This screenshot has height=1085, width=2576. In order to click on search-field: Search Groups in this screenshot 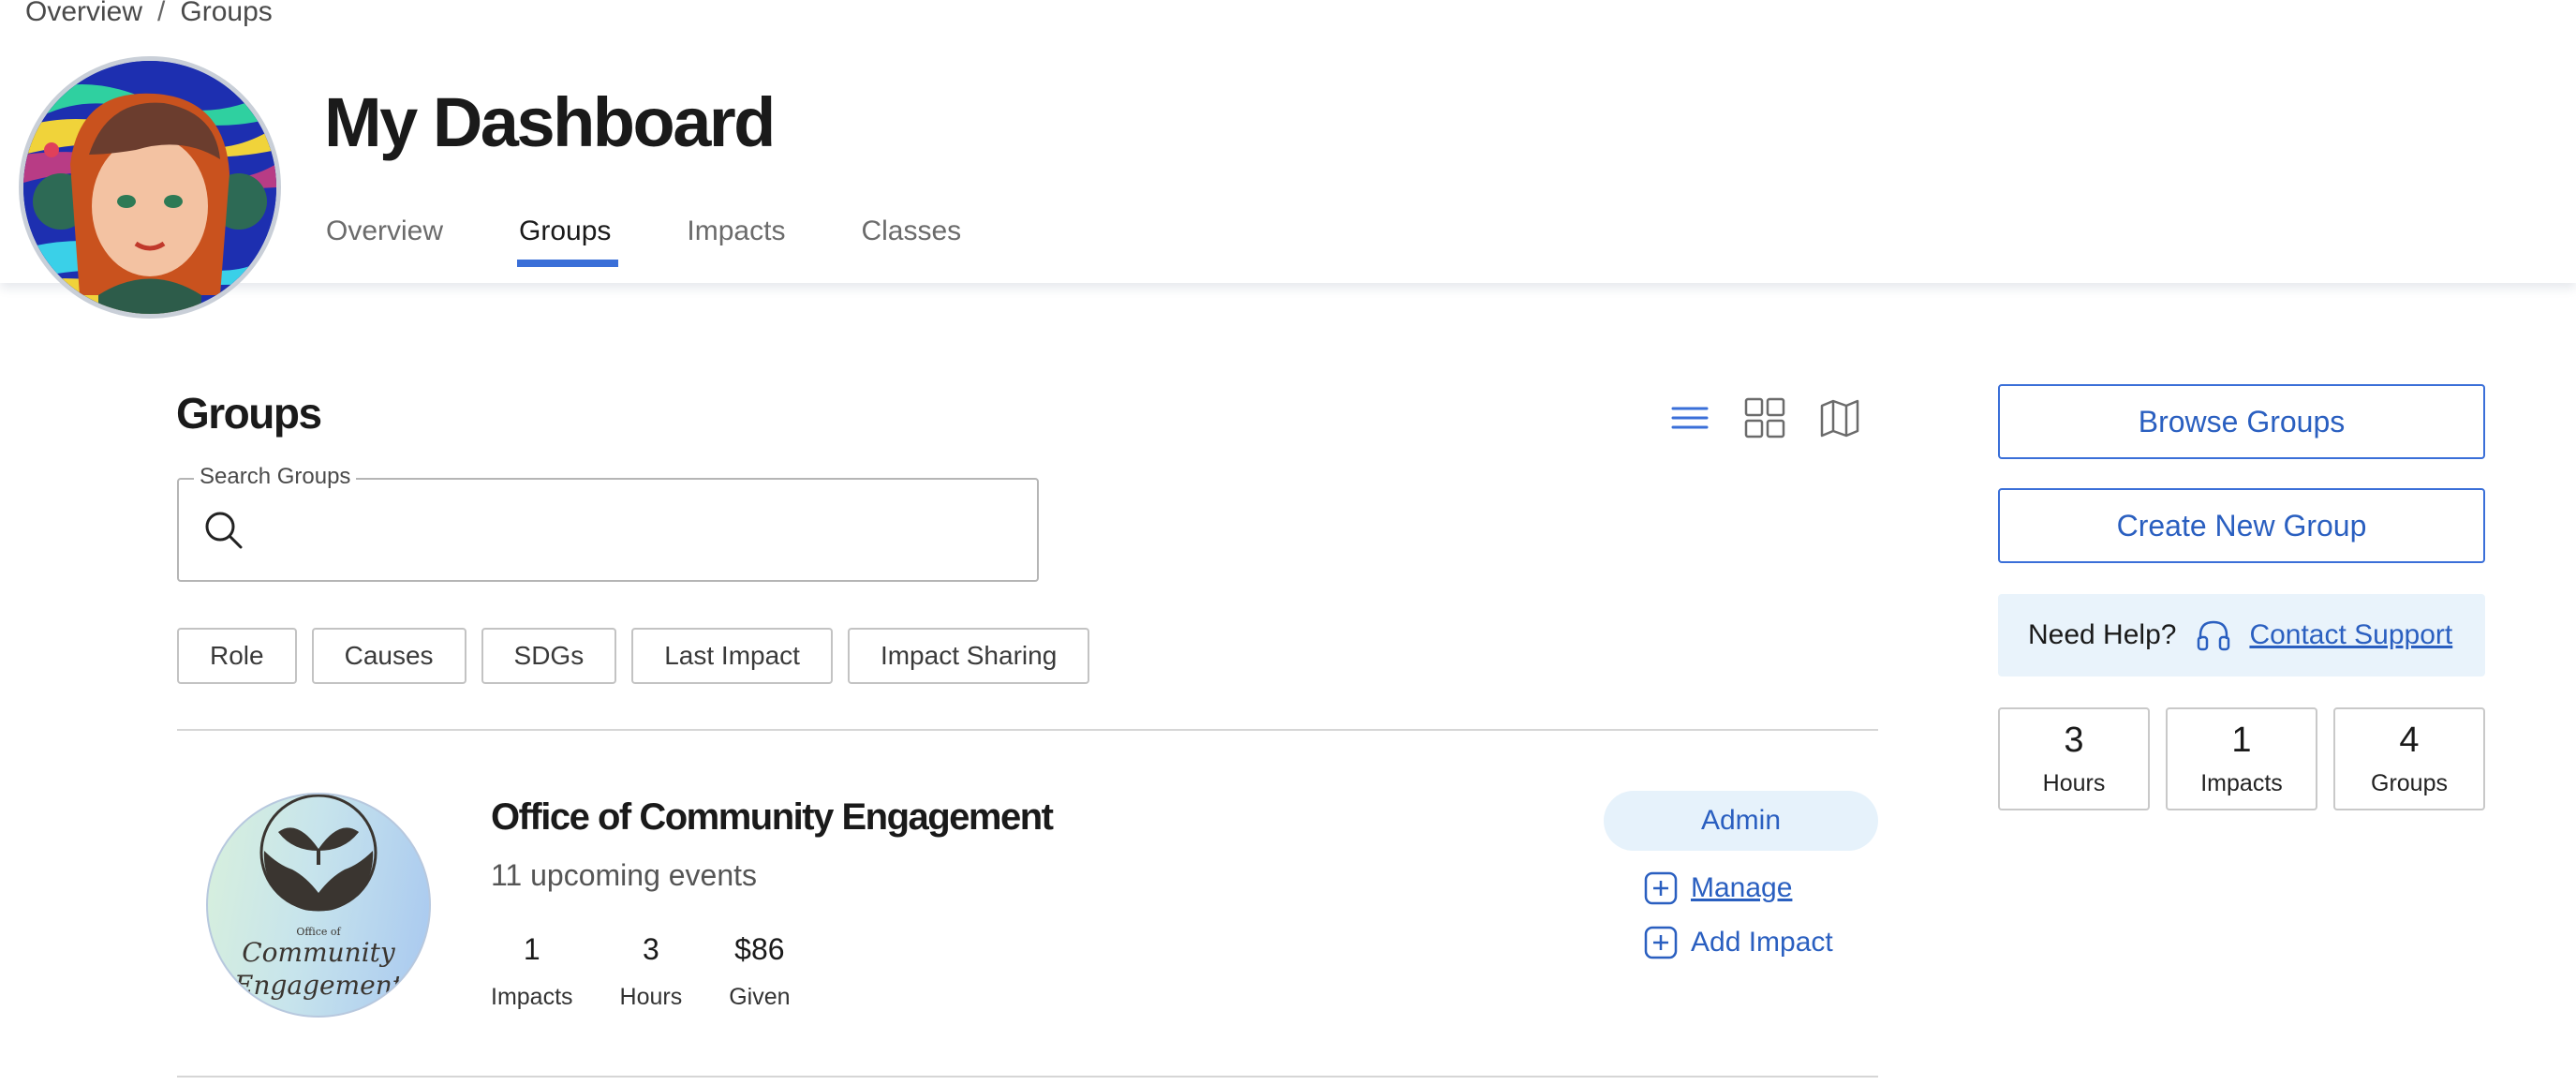, I will do `click(608, 523)`.